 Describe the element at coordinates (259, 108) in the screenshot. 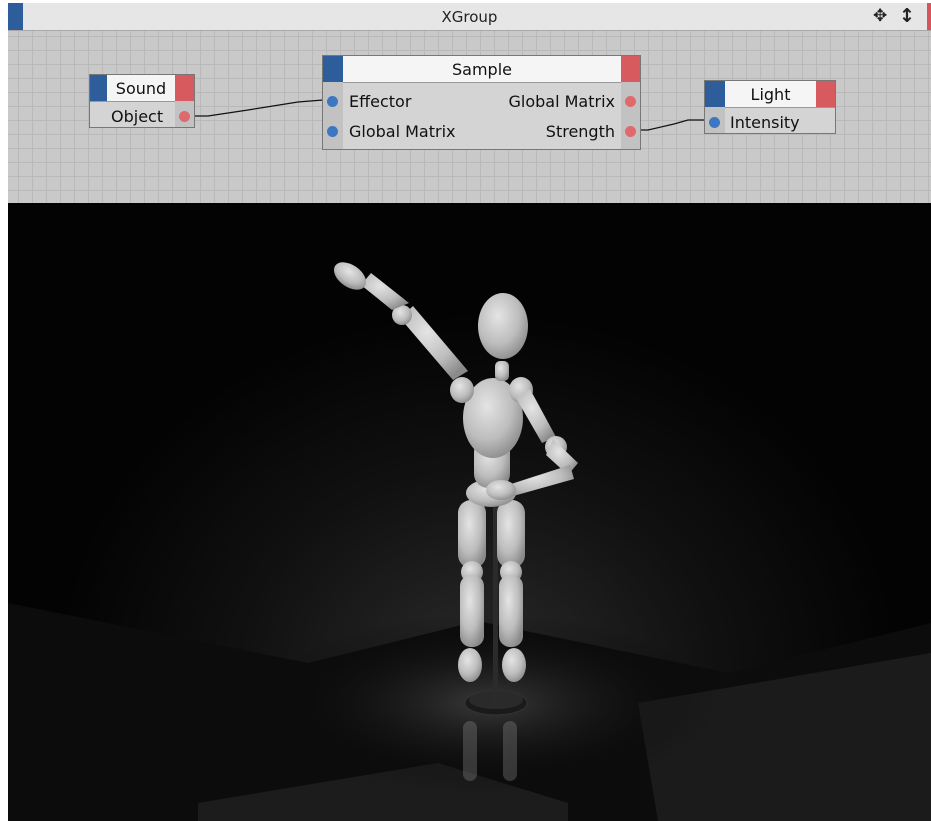

I see `wire-sound-to-effector` at that location.